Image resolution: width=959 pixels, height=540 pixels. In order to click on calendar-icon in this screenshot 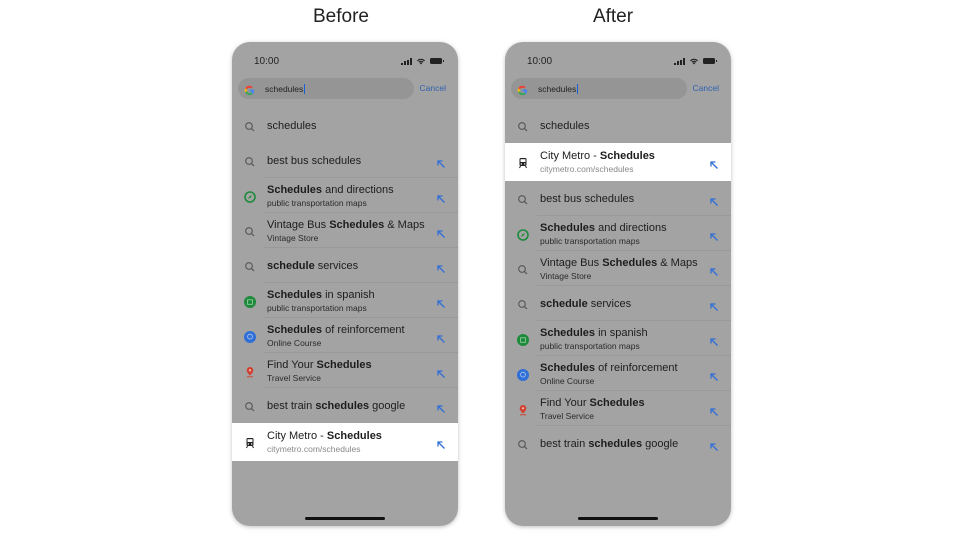, I will do `click(523, 339)`.